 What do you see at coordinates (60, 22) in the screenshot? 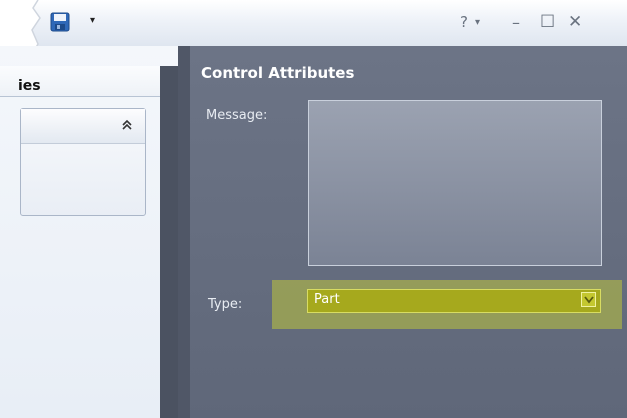
I see `save-icon` at bounding box center [60, 22].